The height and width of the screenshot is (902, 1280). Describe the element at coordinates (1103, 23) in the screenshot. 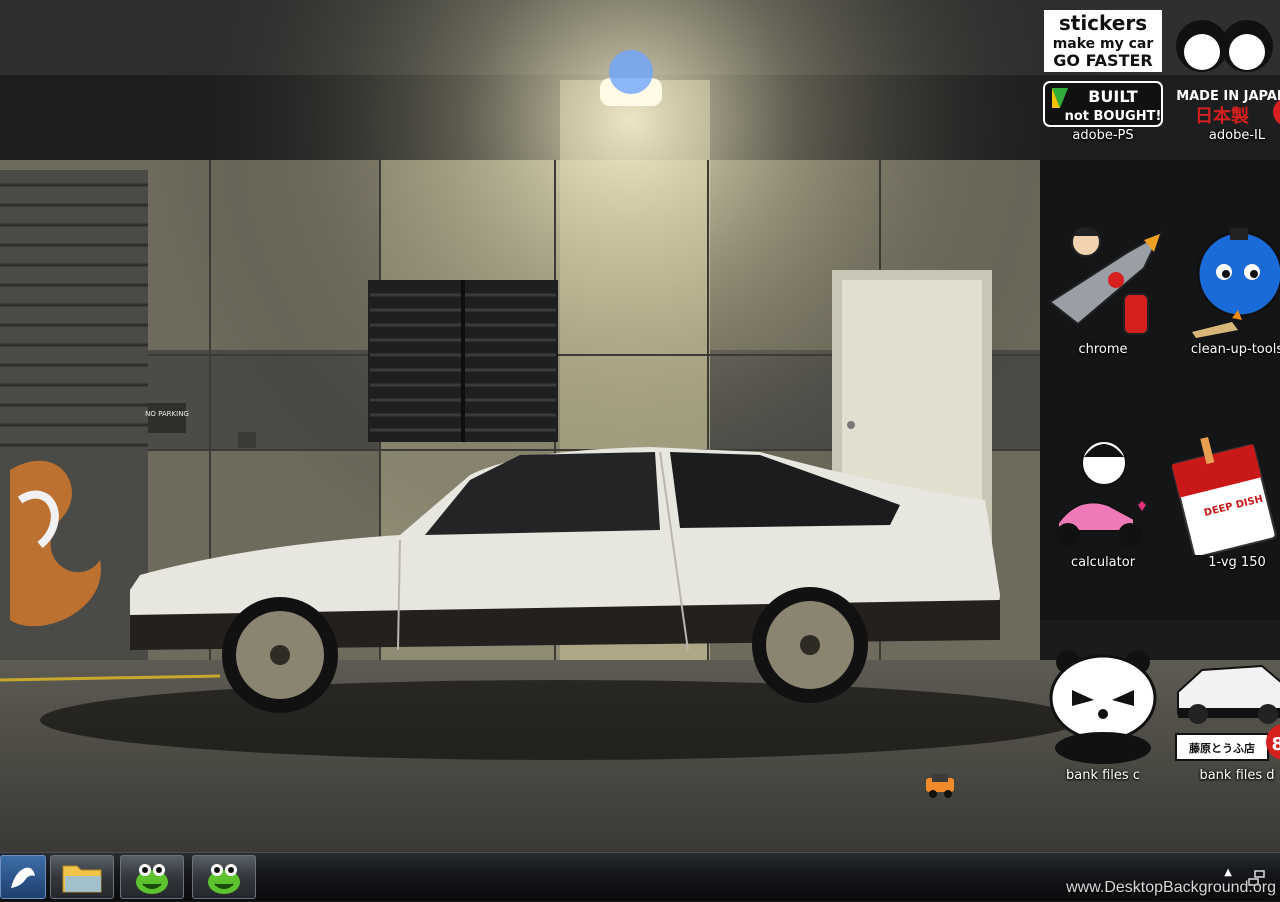

I see `sticker-text-stickers: stickers` at that location.